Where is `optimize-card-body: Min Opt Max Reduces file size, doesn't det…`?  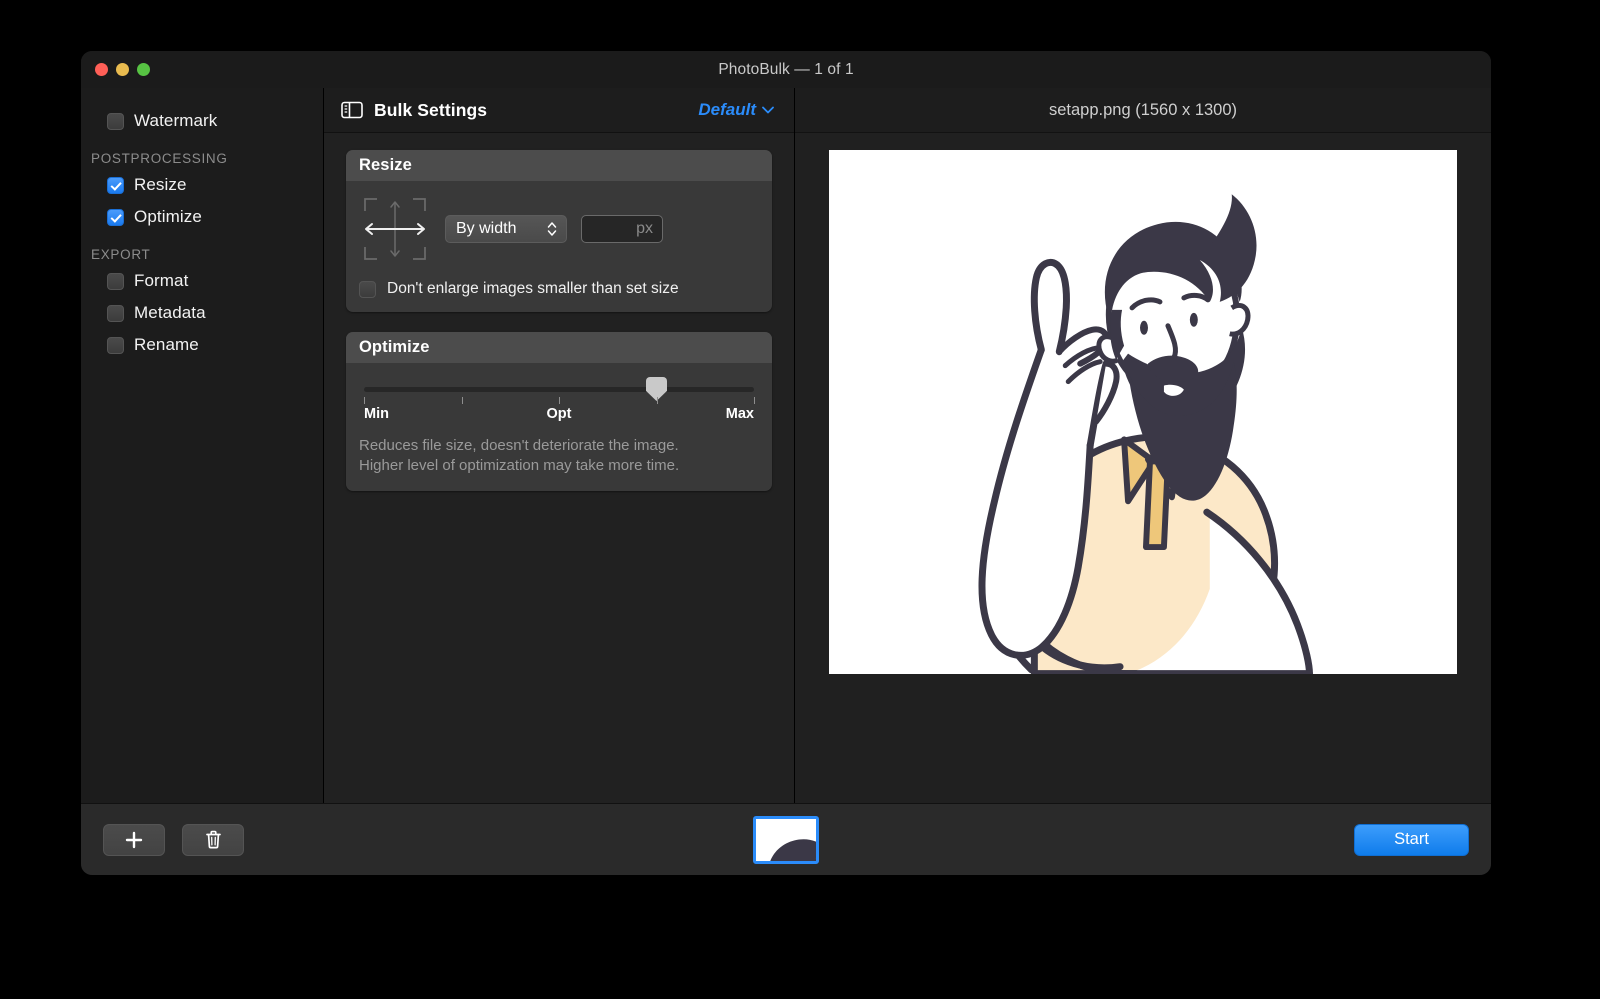 optimize-card-body: Min Opt Max Reduces file size, doesn't det… is located at coordinates (559, 427).